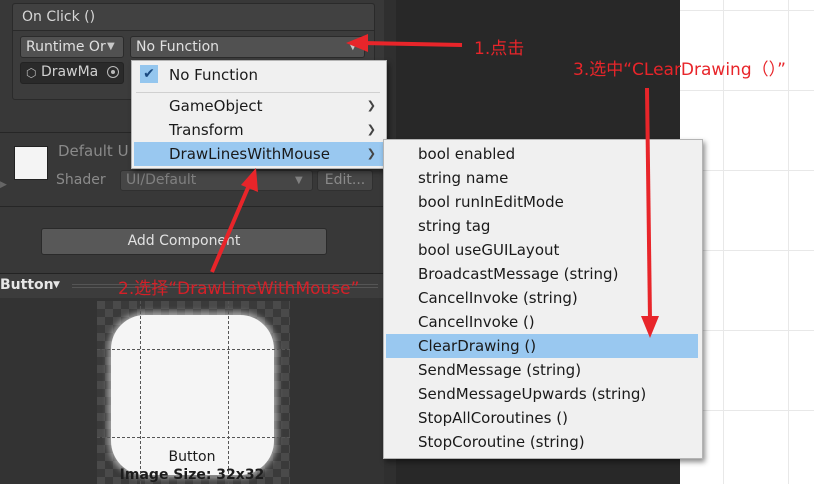 Image resolution: width=814 pixels, height=484 pixels. What do you see at coordinates (412, 44) in the screenshot?
I see `arrow-step1-line` at bounding box center [412, 44].